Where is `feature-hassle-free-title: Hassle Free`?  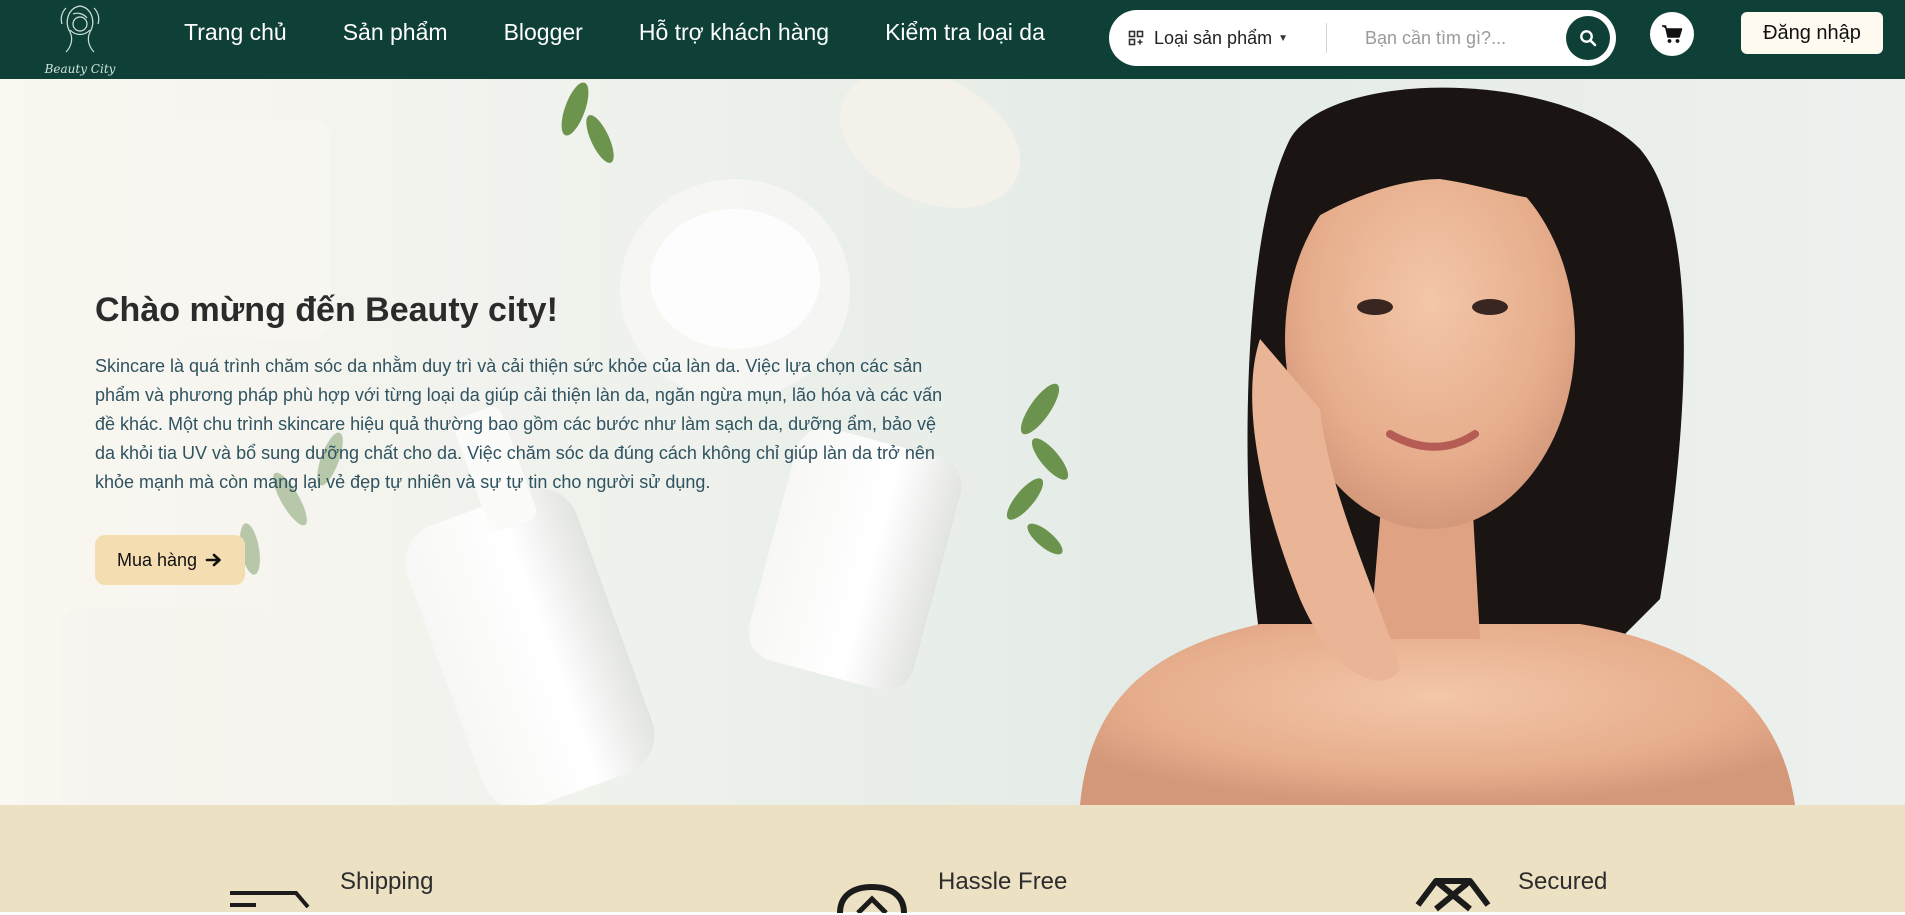 feature-hassle-free-title: Hassle Free is located at coordinates (1003, 881).